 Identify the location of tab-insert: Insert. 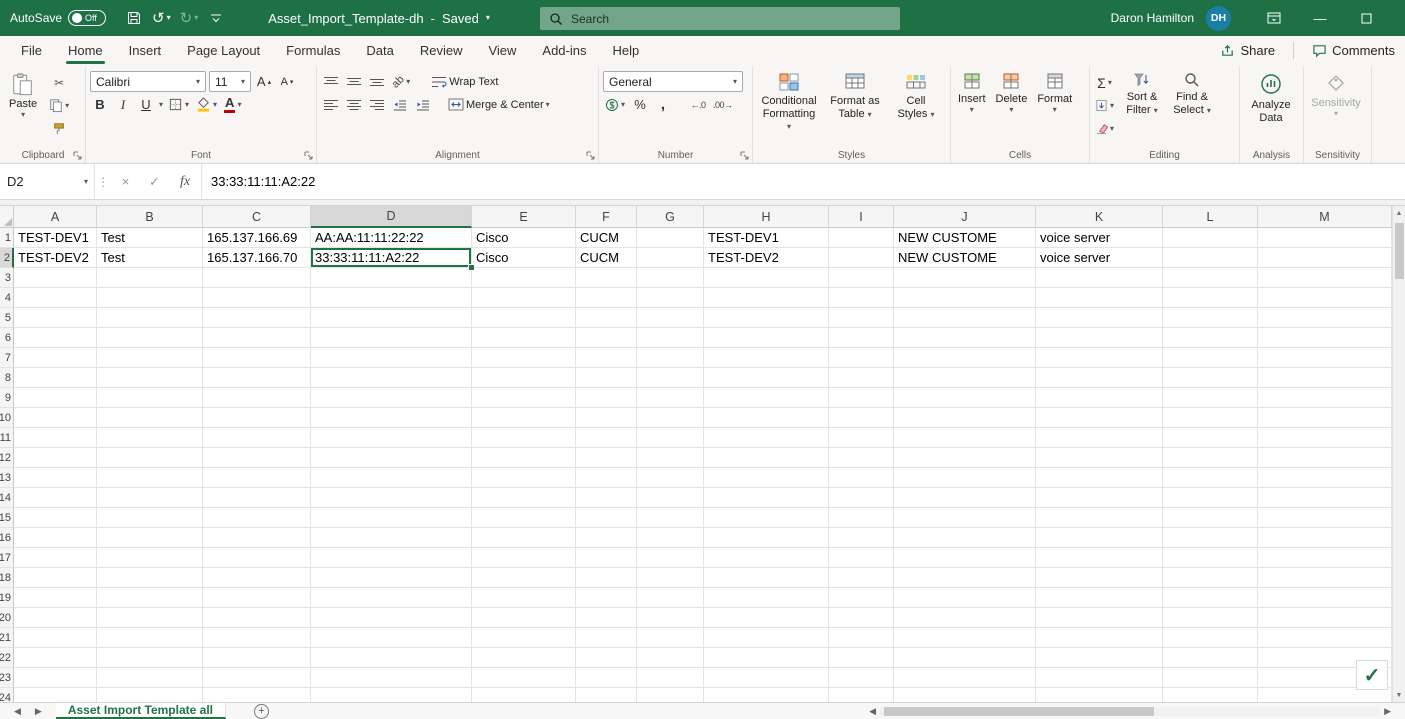
(145, 50).